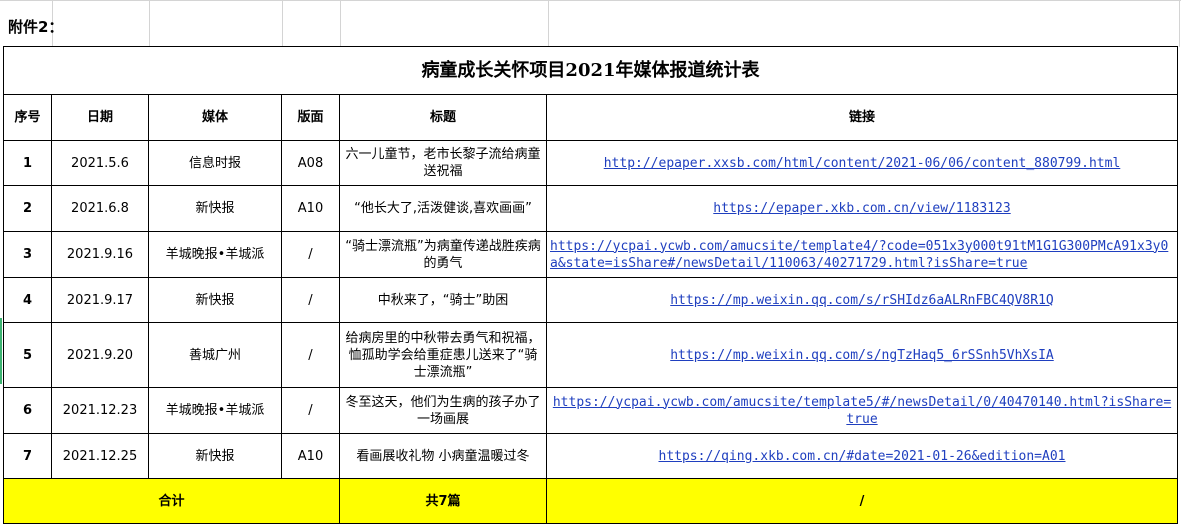  I want to click on total-row: 合计 共7篇 /, so click(590, 501).